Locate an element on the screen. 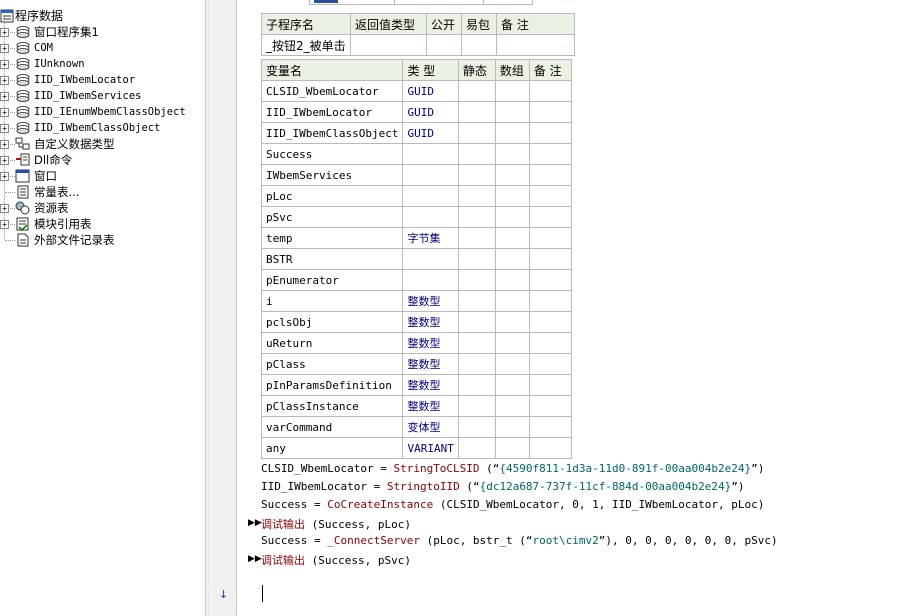 The width and height of the screenshot is (902, 616). variable-row: IID_IWbemLocator GUID is located at coordinates (416, 112).